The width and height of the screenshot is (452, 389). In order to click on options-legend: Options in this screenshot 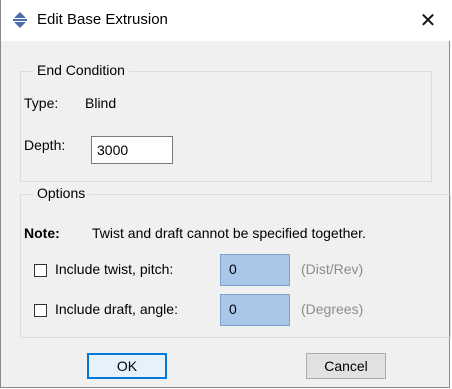, I will do `click(61, 193)`.